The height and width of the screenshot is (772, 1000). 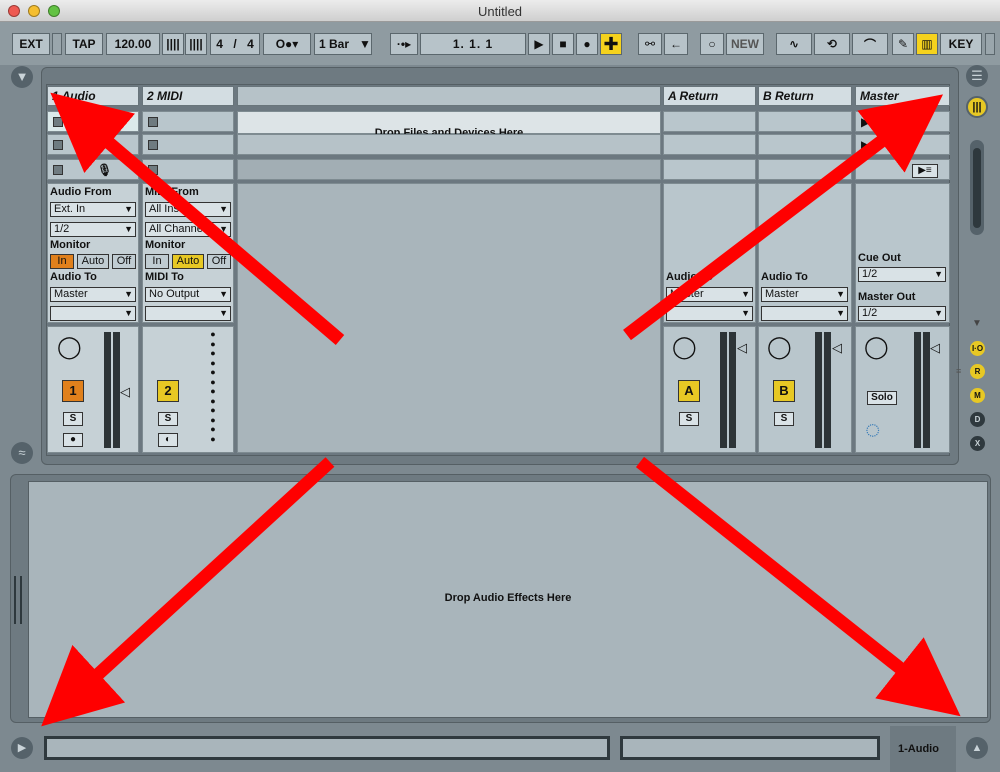 I want to click on track-header-midi: 2 MIDI, so click(x=188, y=96).